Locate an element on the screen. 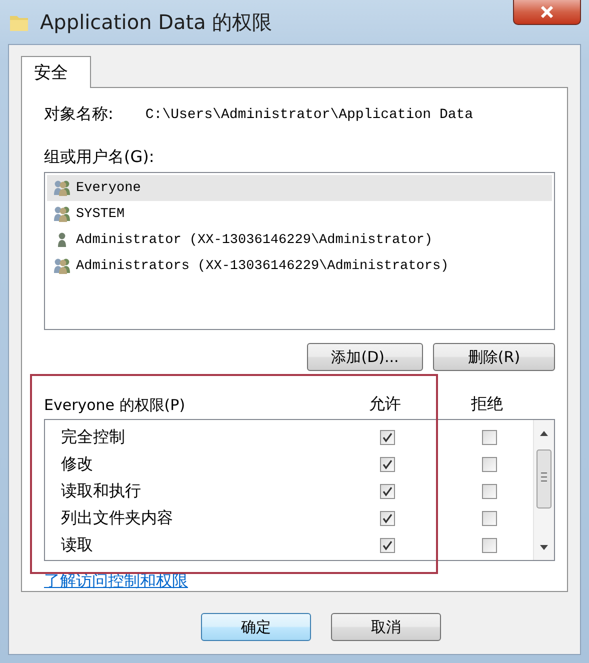  close-button is located at coordinates (547, 12).